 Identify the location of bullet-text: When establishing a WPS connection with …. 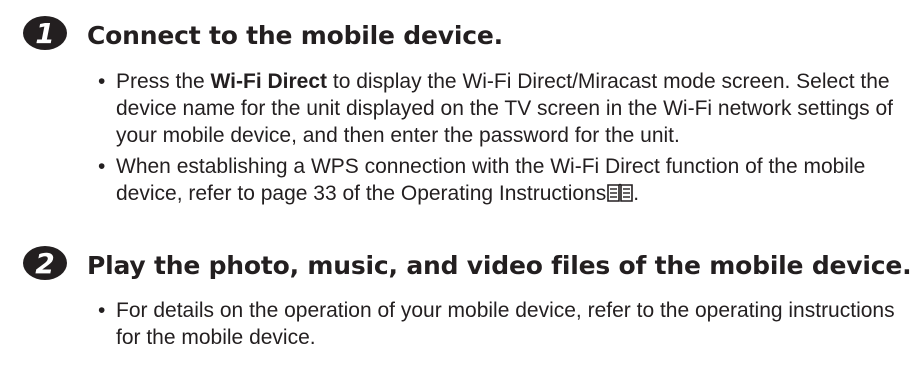
(491, 180).